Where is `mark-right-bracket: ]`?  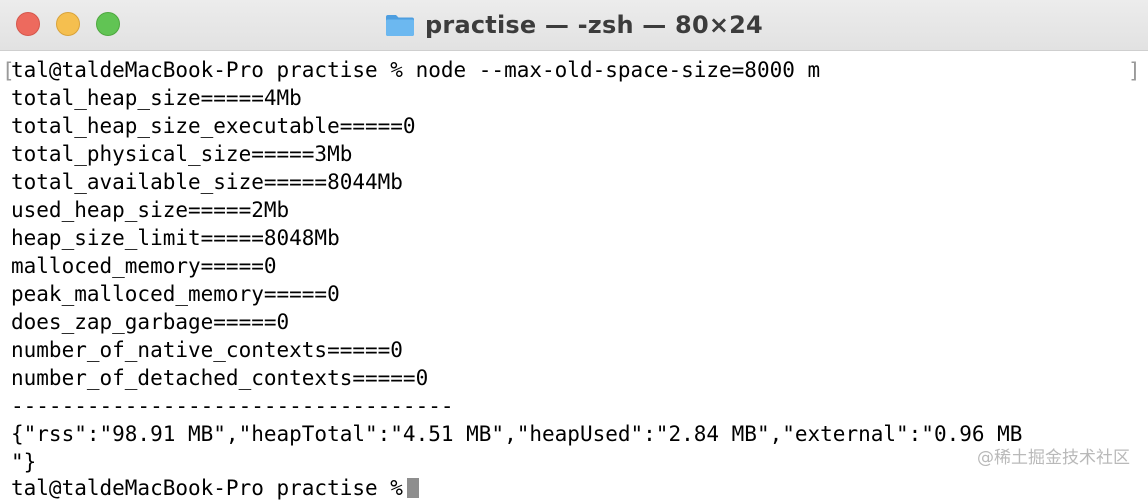 mark-right-bracket: ] is located at coordinates (1134, 71).